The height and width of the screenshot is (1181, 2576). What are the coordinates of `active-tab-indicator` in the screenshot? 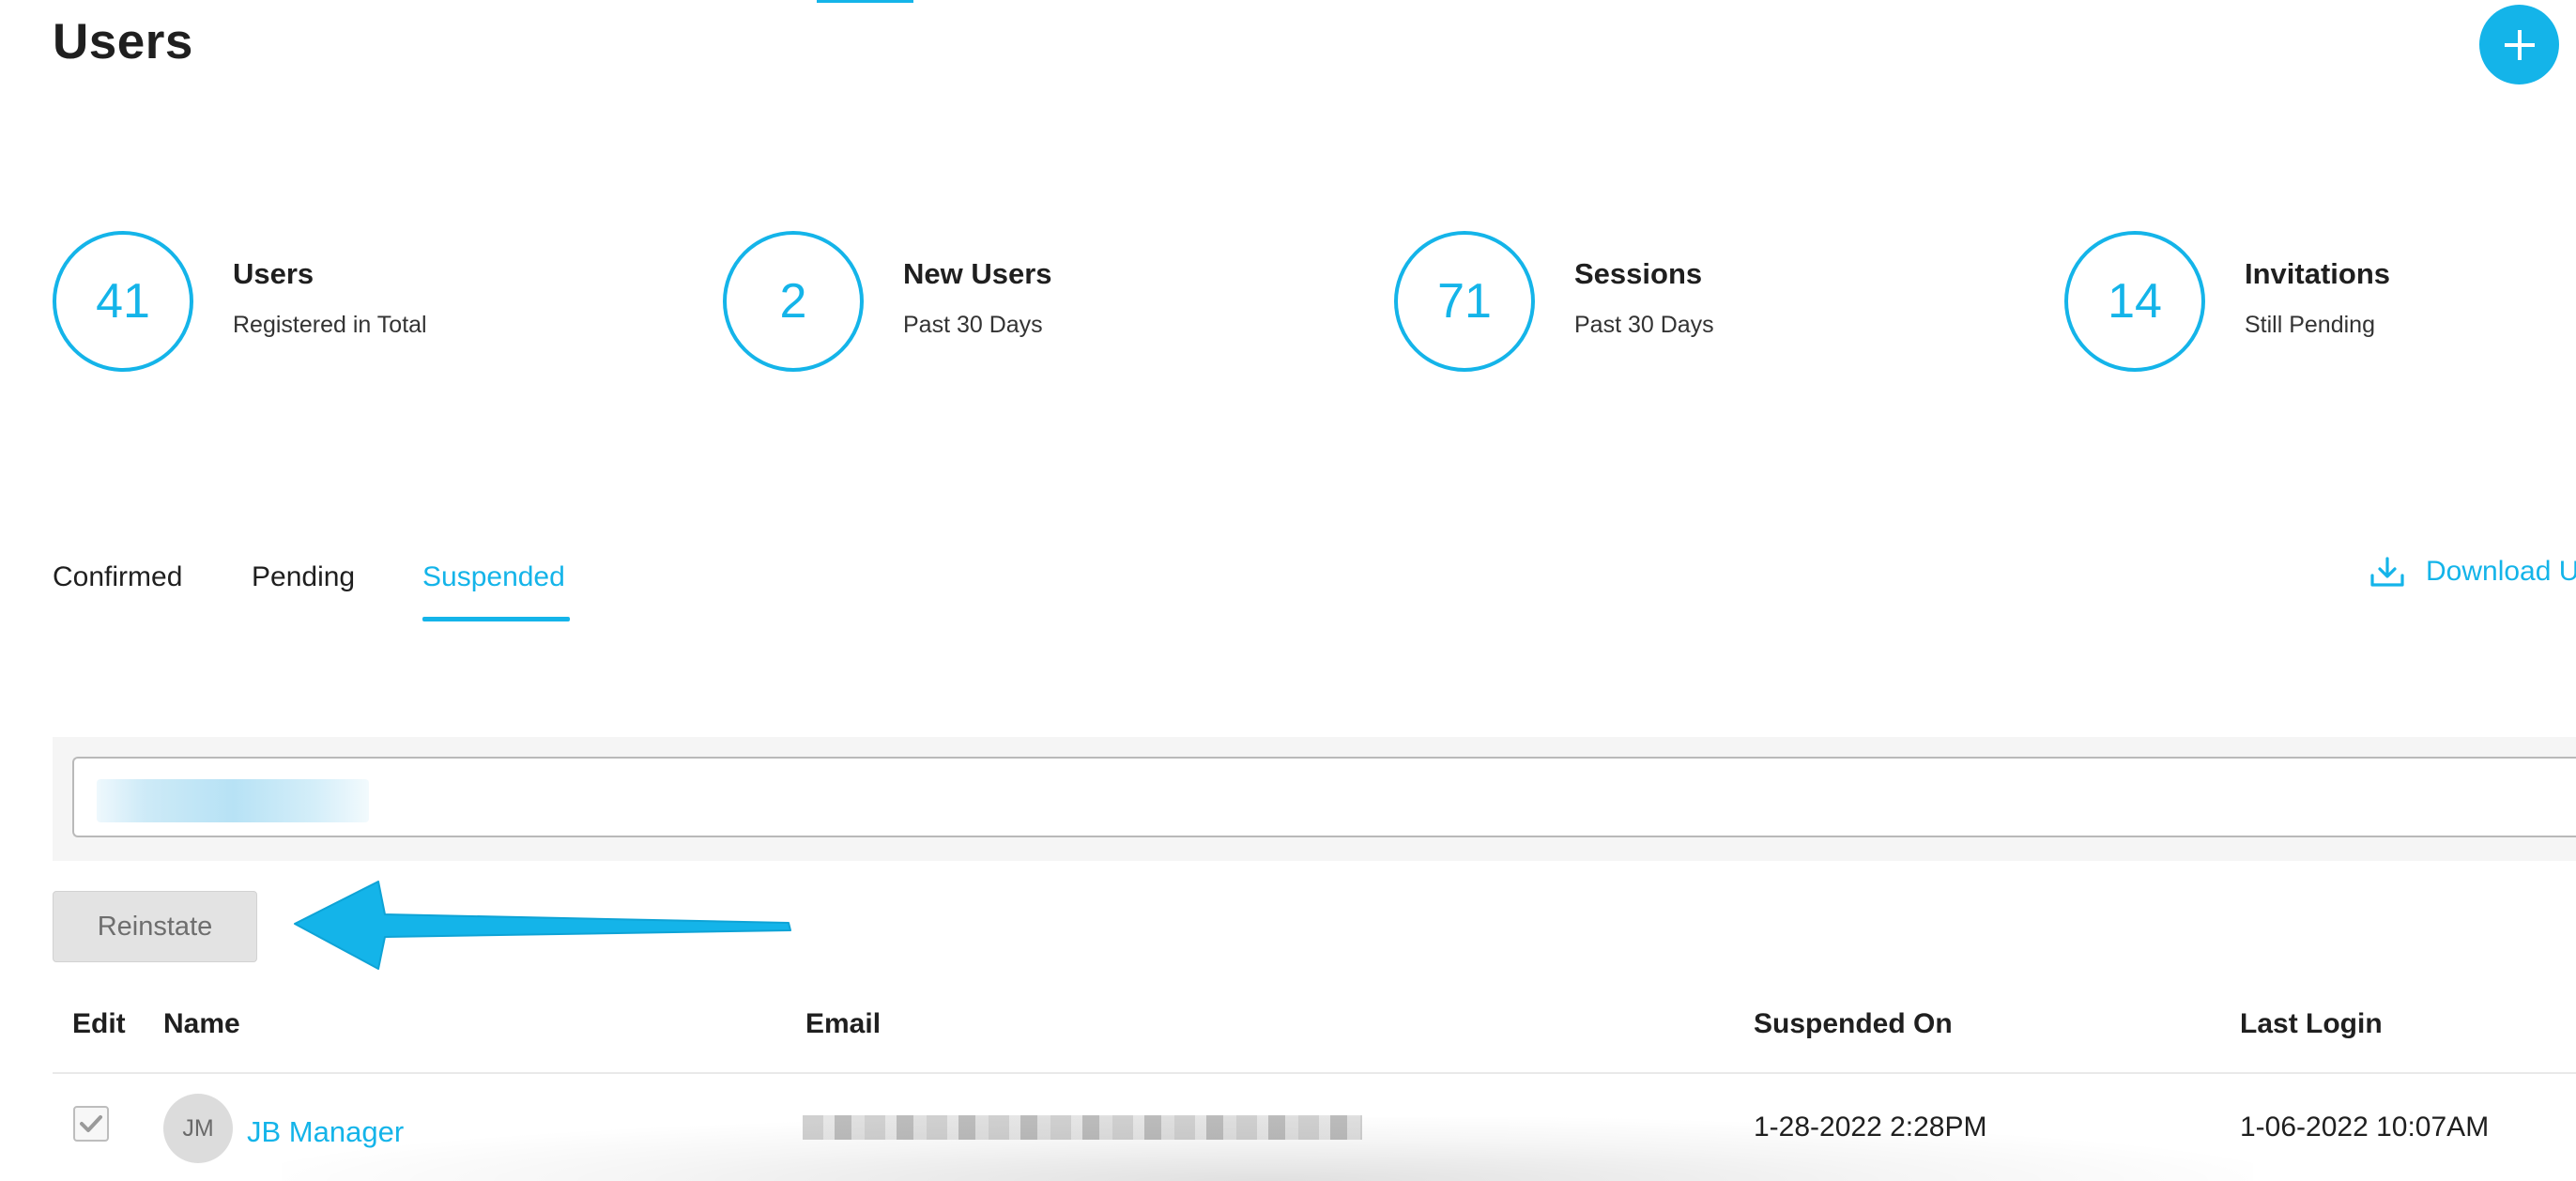 It's located at (496, 619).